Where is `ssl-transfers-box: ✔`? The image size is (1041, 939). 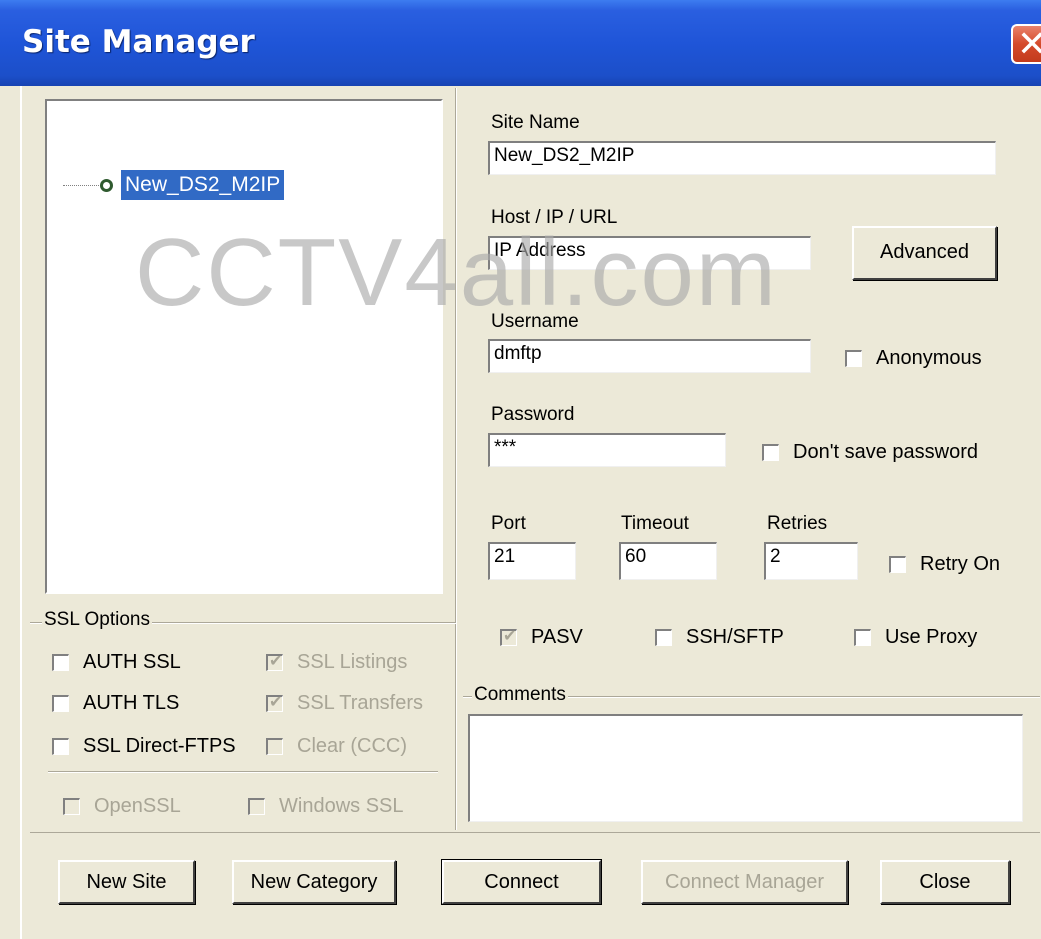
ssl-transfers-box: ✔ is located at coordinates (274, 703).